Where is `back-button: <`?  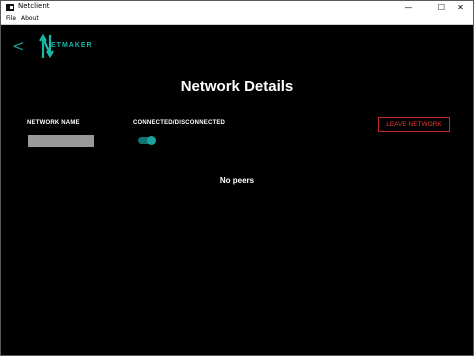
back-button: < is located at coordinates (18, 46).